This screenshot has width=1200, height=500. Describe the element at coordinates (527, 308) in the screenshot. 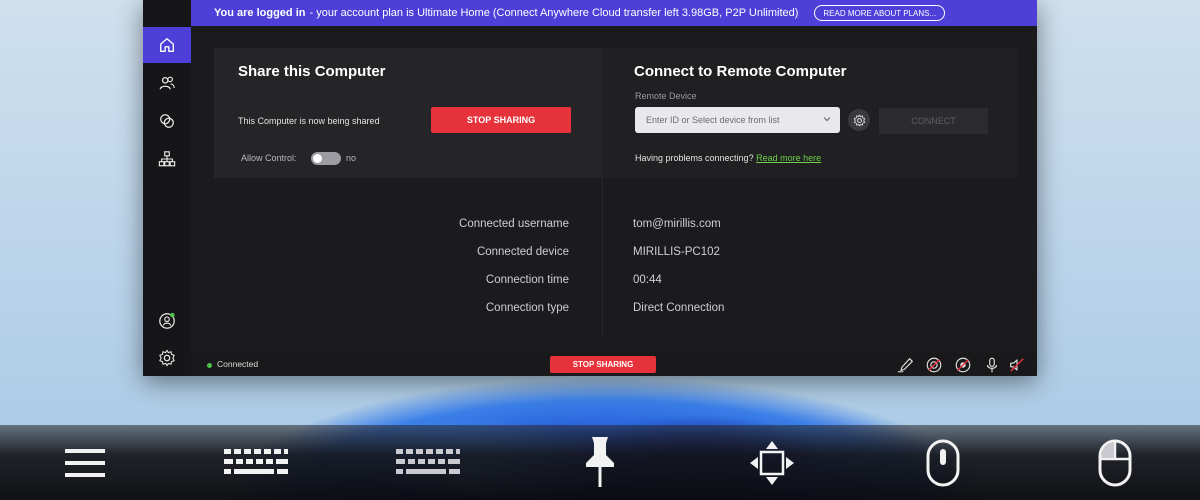

I see `connection-type-label: Connection type` at that location.